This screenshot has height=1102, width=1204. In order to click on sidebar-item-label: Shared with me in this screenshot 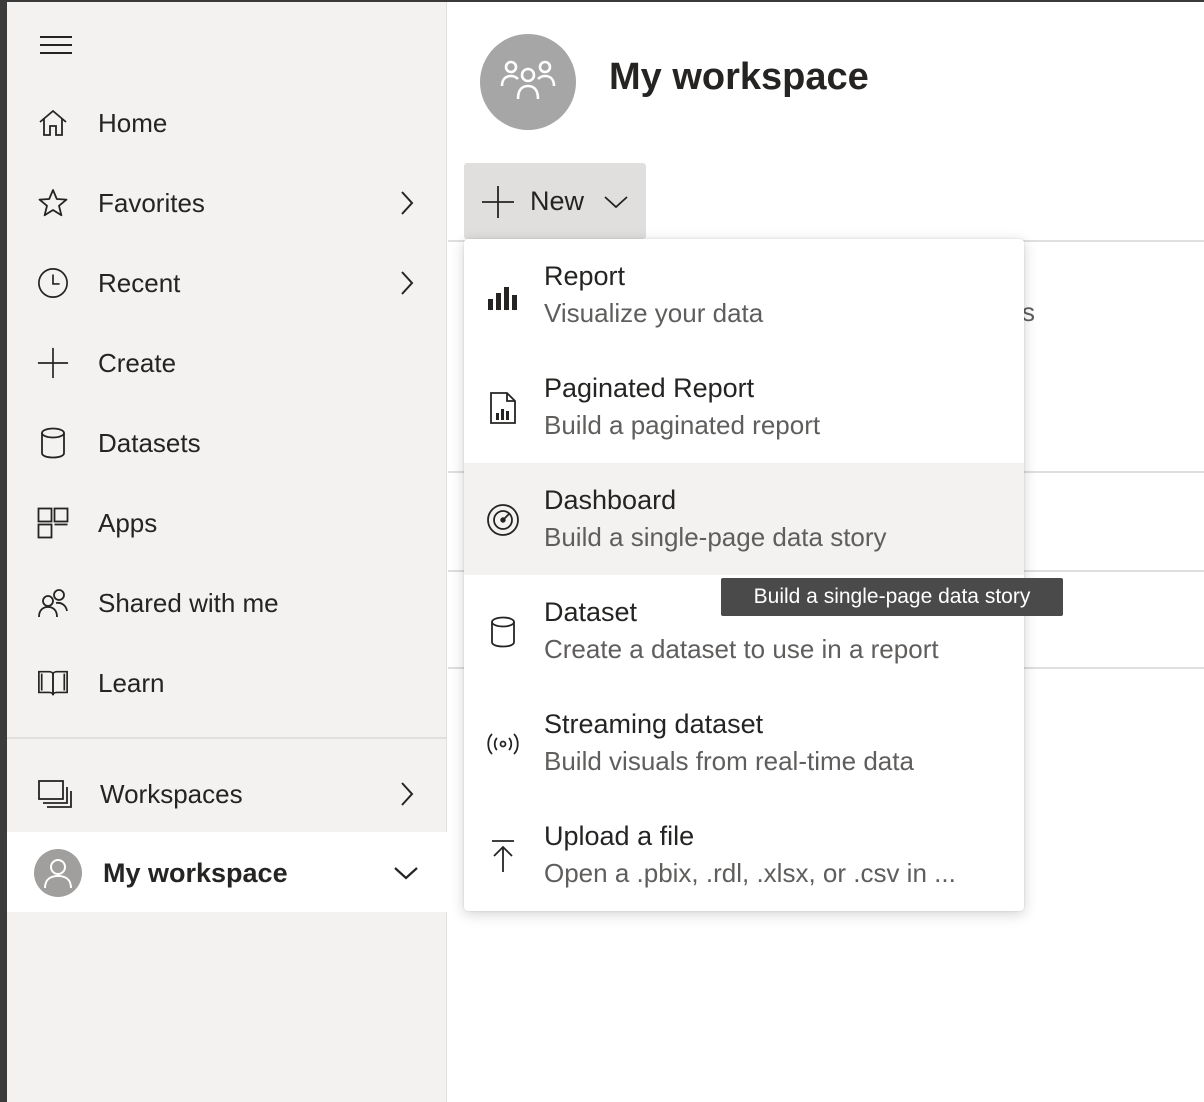, I will do `click(188, 602)`.